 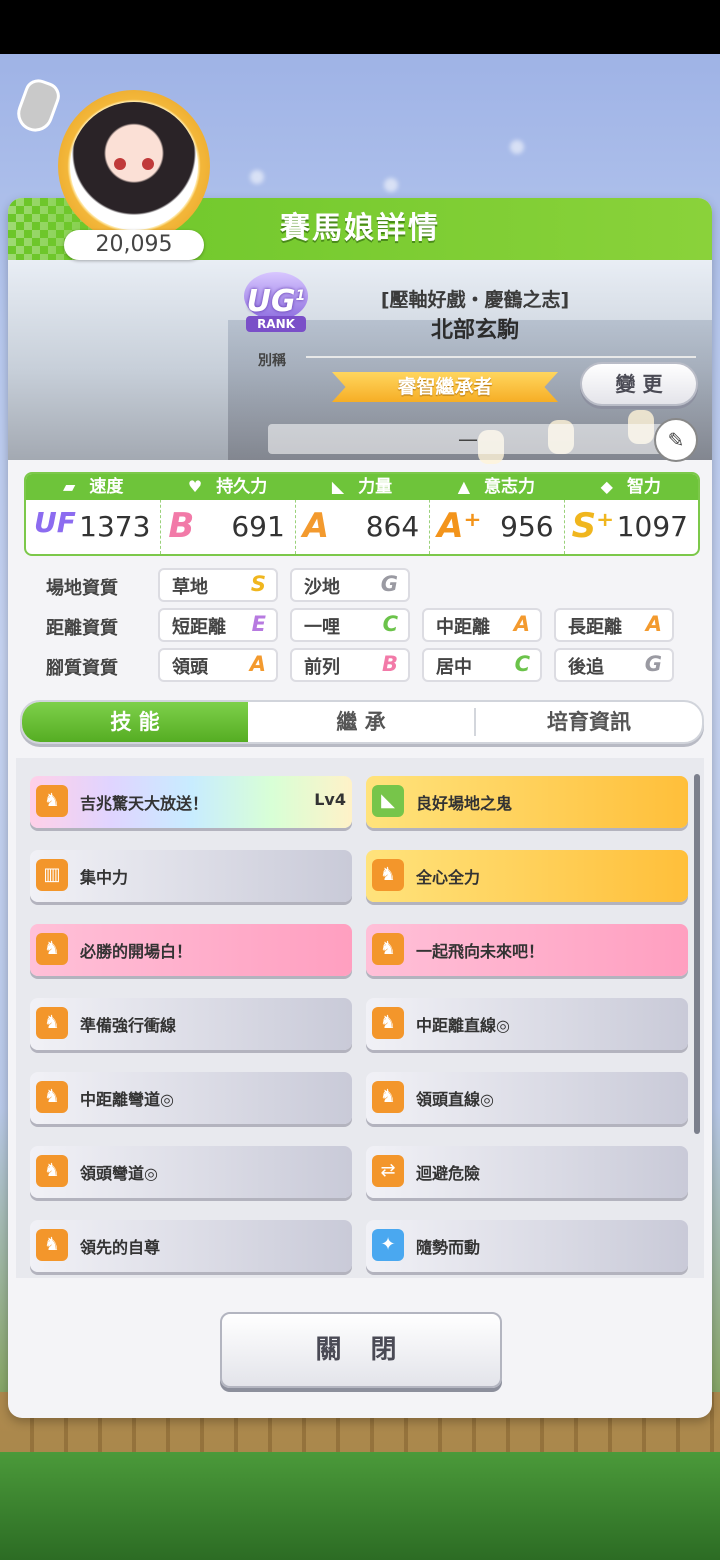 What do you see at coordinates (115, 526) in the screenshot?
I see `stat-value: 1373` at bounding box center [115, 526].